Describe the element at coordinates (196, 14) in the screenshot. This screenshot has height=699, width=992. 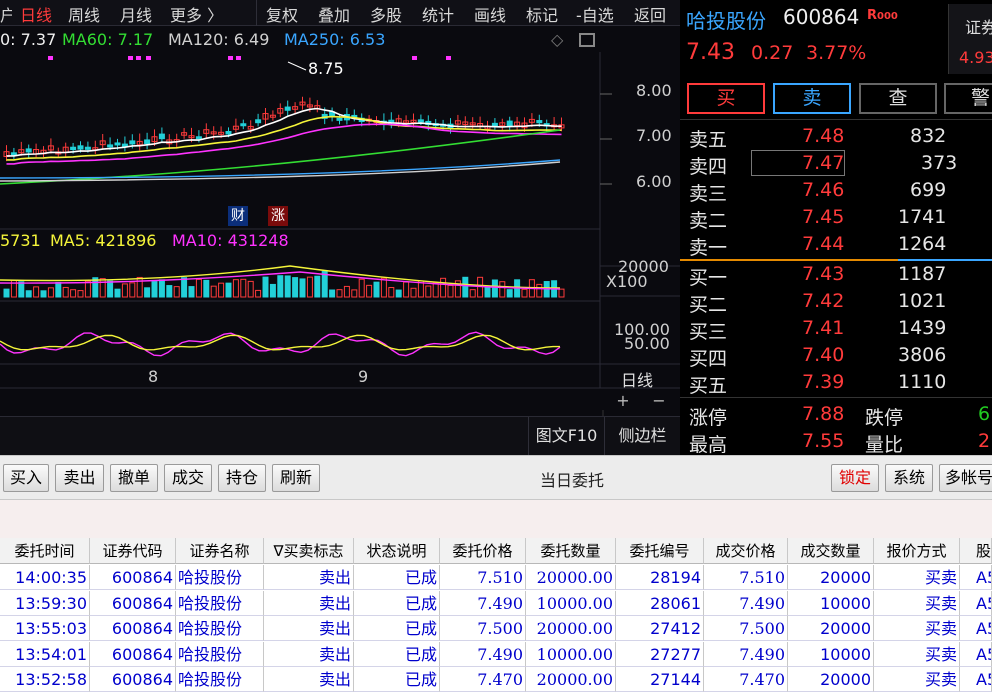
I see `tab-more: 更多 〉` at that location.